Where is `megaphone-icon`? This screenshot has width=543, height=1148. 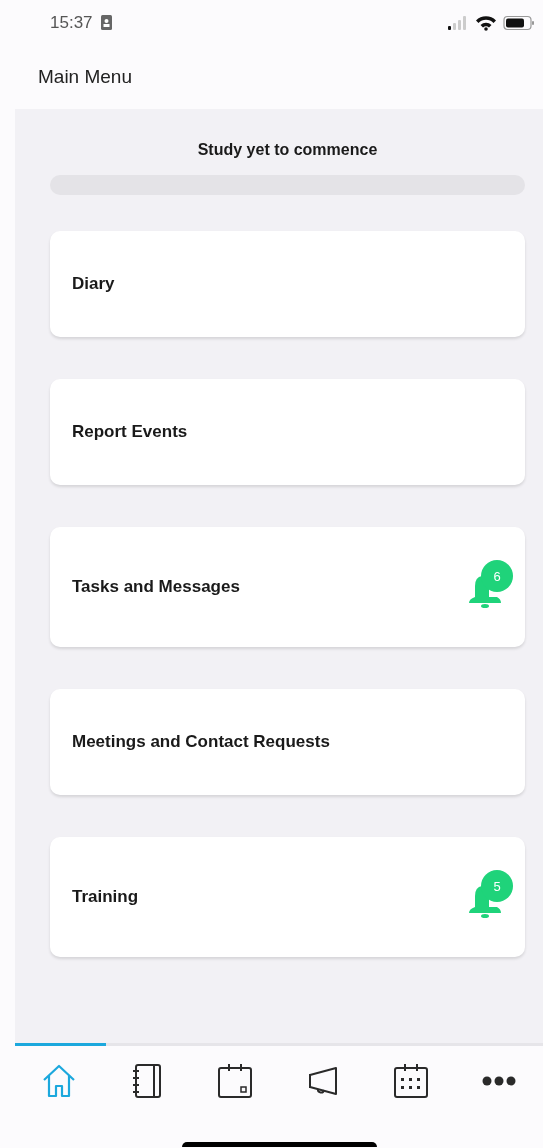
megaphone-icon is located at coordinates (323, 1081).